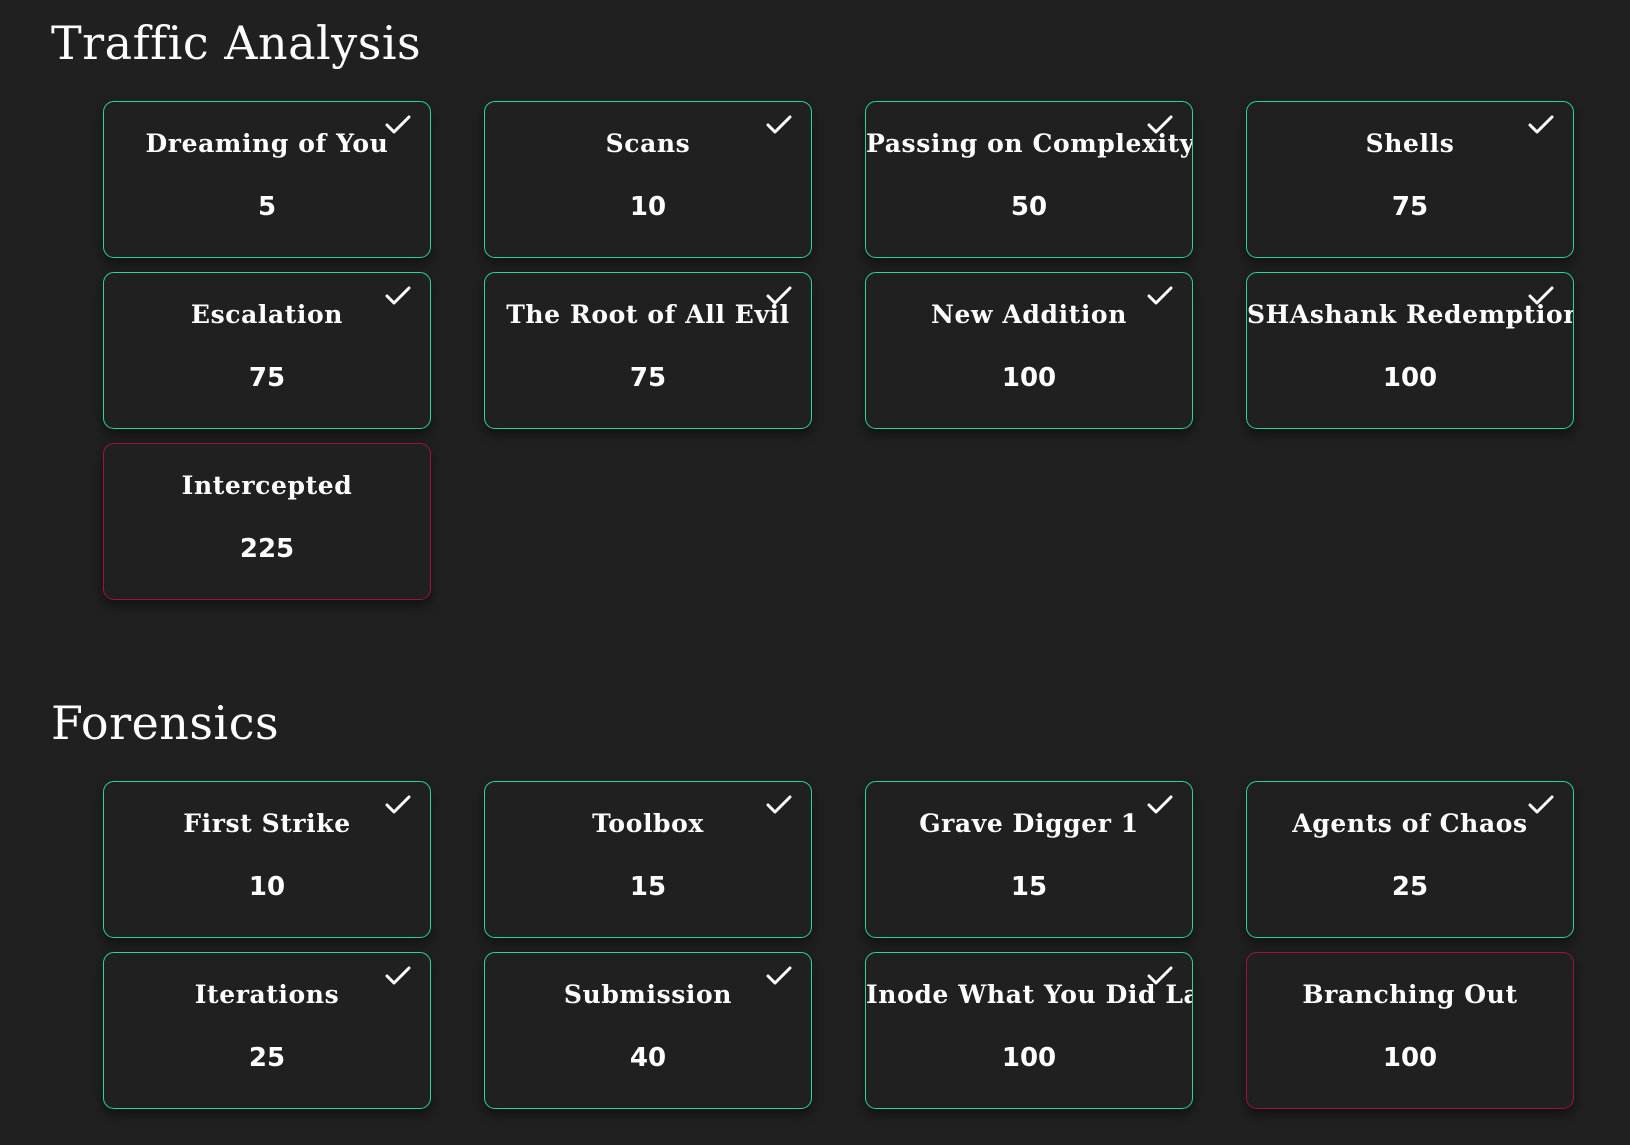 The height and width of the screenshot is (1145, 1630). I want to click on challenge-card: New Addition 100, so click(1029, 350).